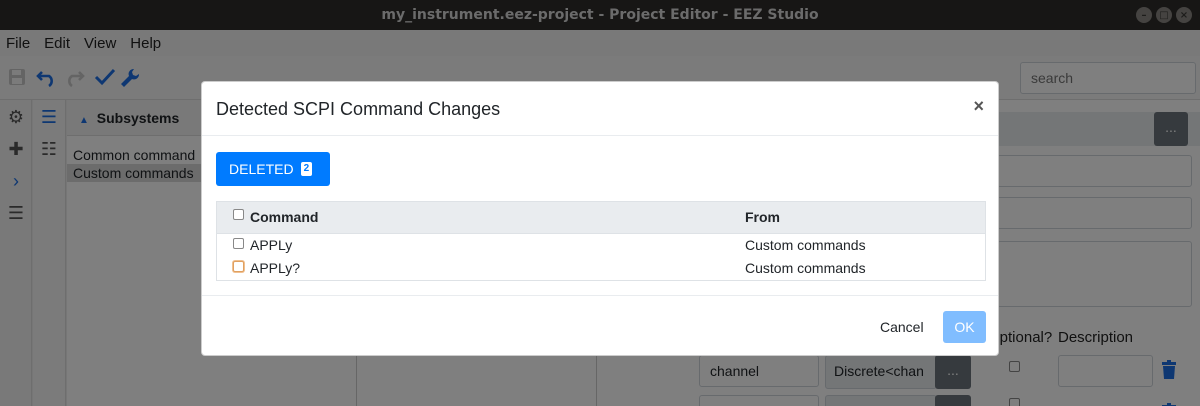 Image resolution: width=1200 pixels, height=406 pixels. I want to click on command-cell: APPLy?, so click(275, 268).